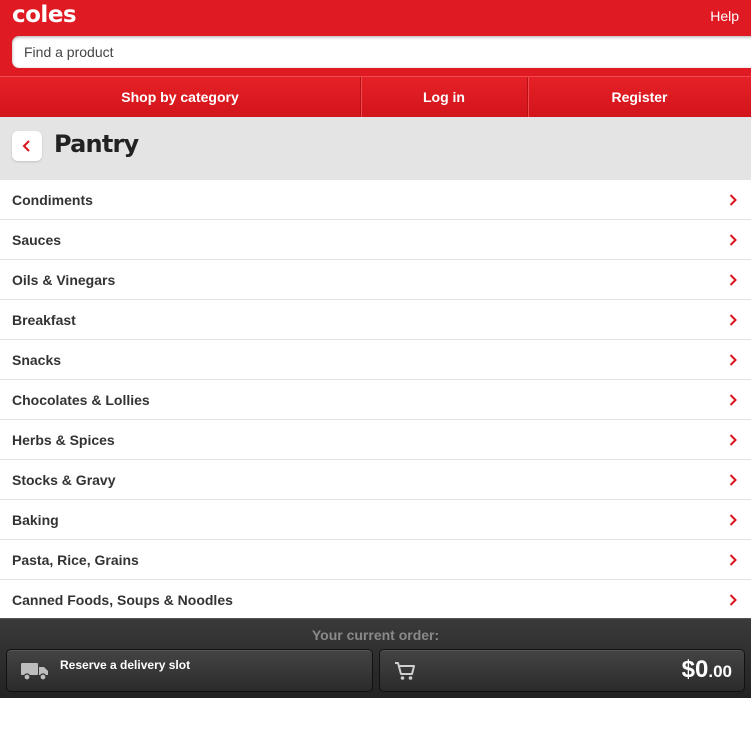 The height and width of the screenshot is (739, 751). What do you see at coordinates (64, 479) in the screenshot?
I see `list-item-label: Stocks & Gravy` at bounding box center [64, 479].